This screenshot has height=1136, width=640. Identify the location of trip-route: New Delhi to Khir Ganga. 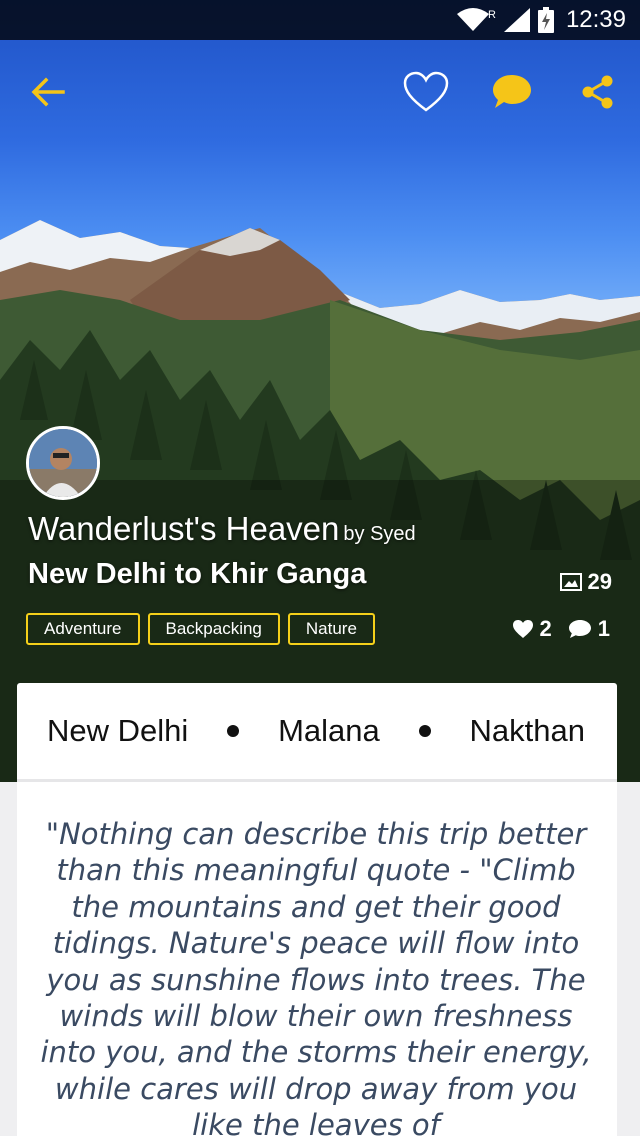
(197, 574).